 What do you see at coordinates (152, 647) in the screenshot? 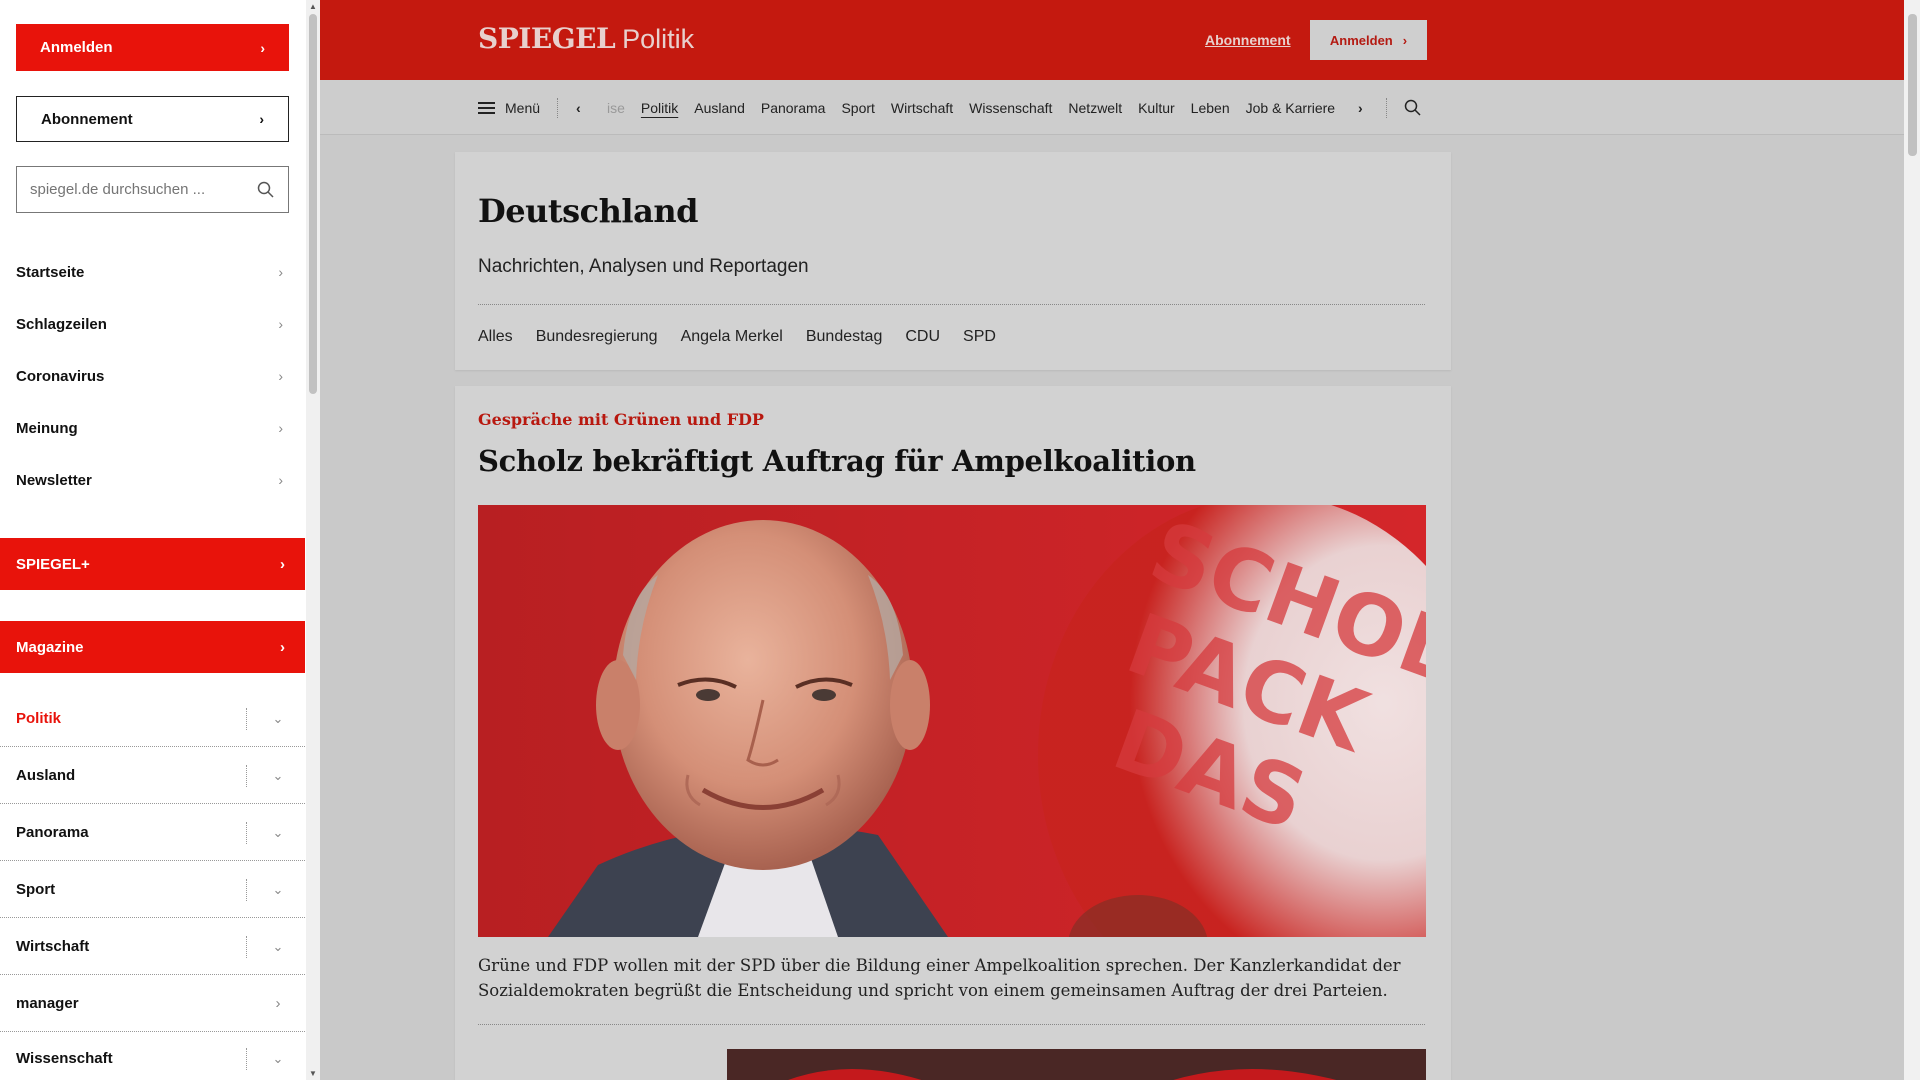
I see `sidebar-magazine: Magazine ›` at bounding box center [152, 647].